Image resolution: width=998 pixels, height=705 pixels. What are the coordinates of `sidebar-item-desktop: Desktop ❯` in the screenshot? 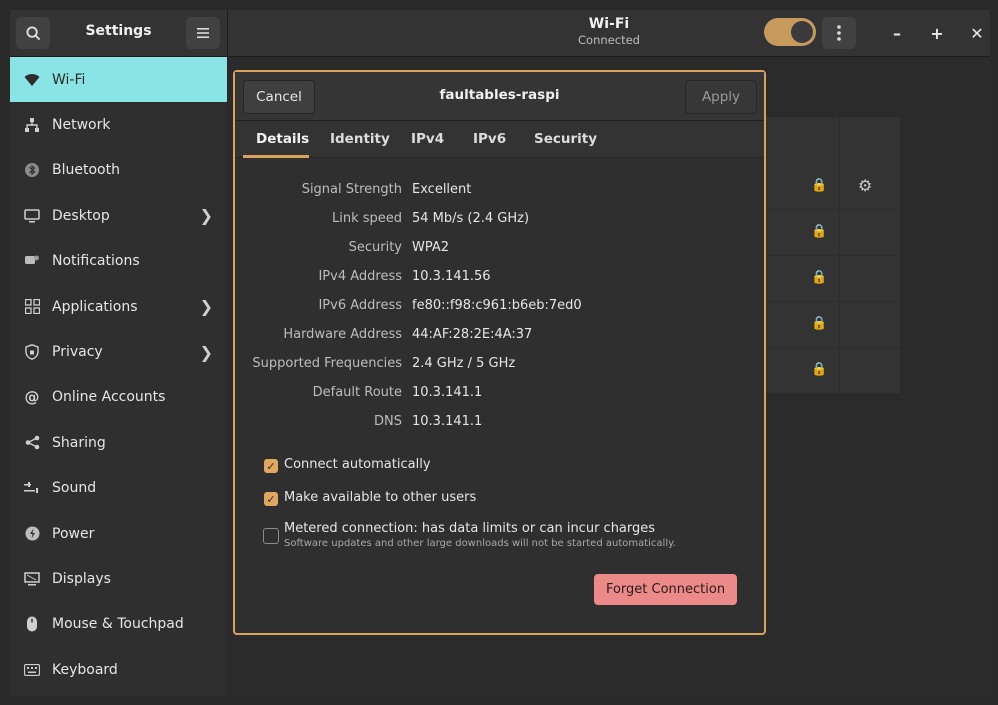 It's located at (118, 215).